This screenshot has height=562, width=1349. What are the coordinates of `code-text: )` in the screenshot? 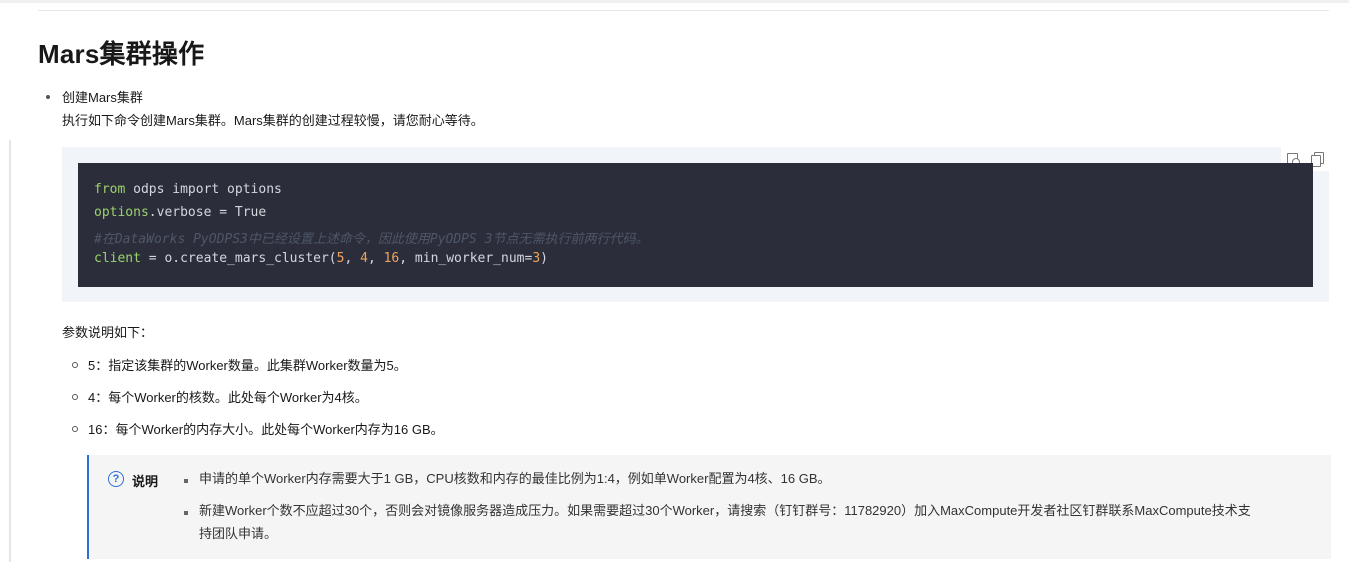 It's located at (544, 258).